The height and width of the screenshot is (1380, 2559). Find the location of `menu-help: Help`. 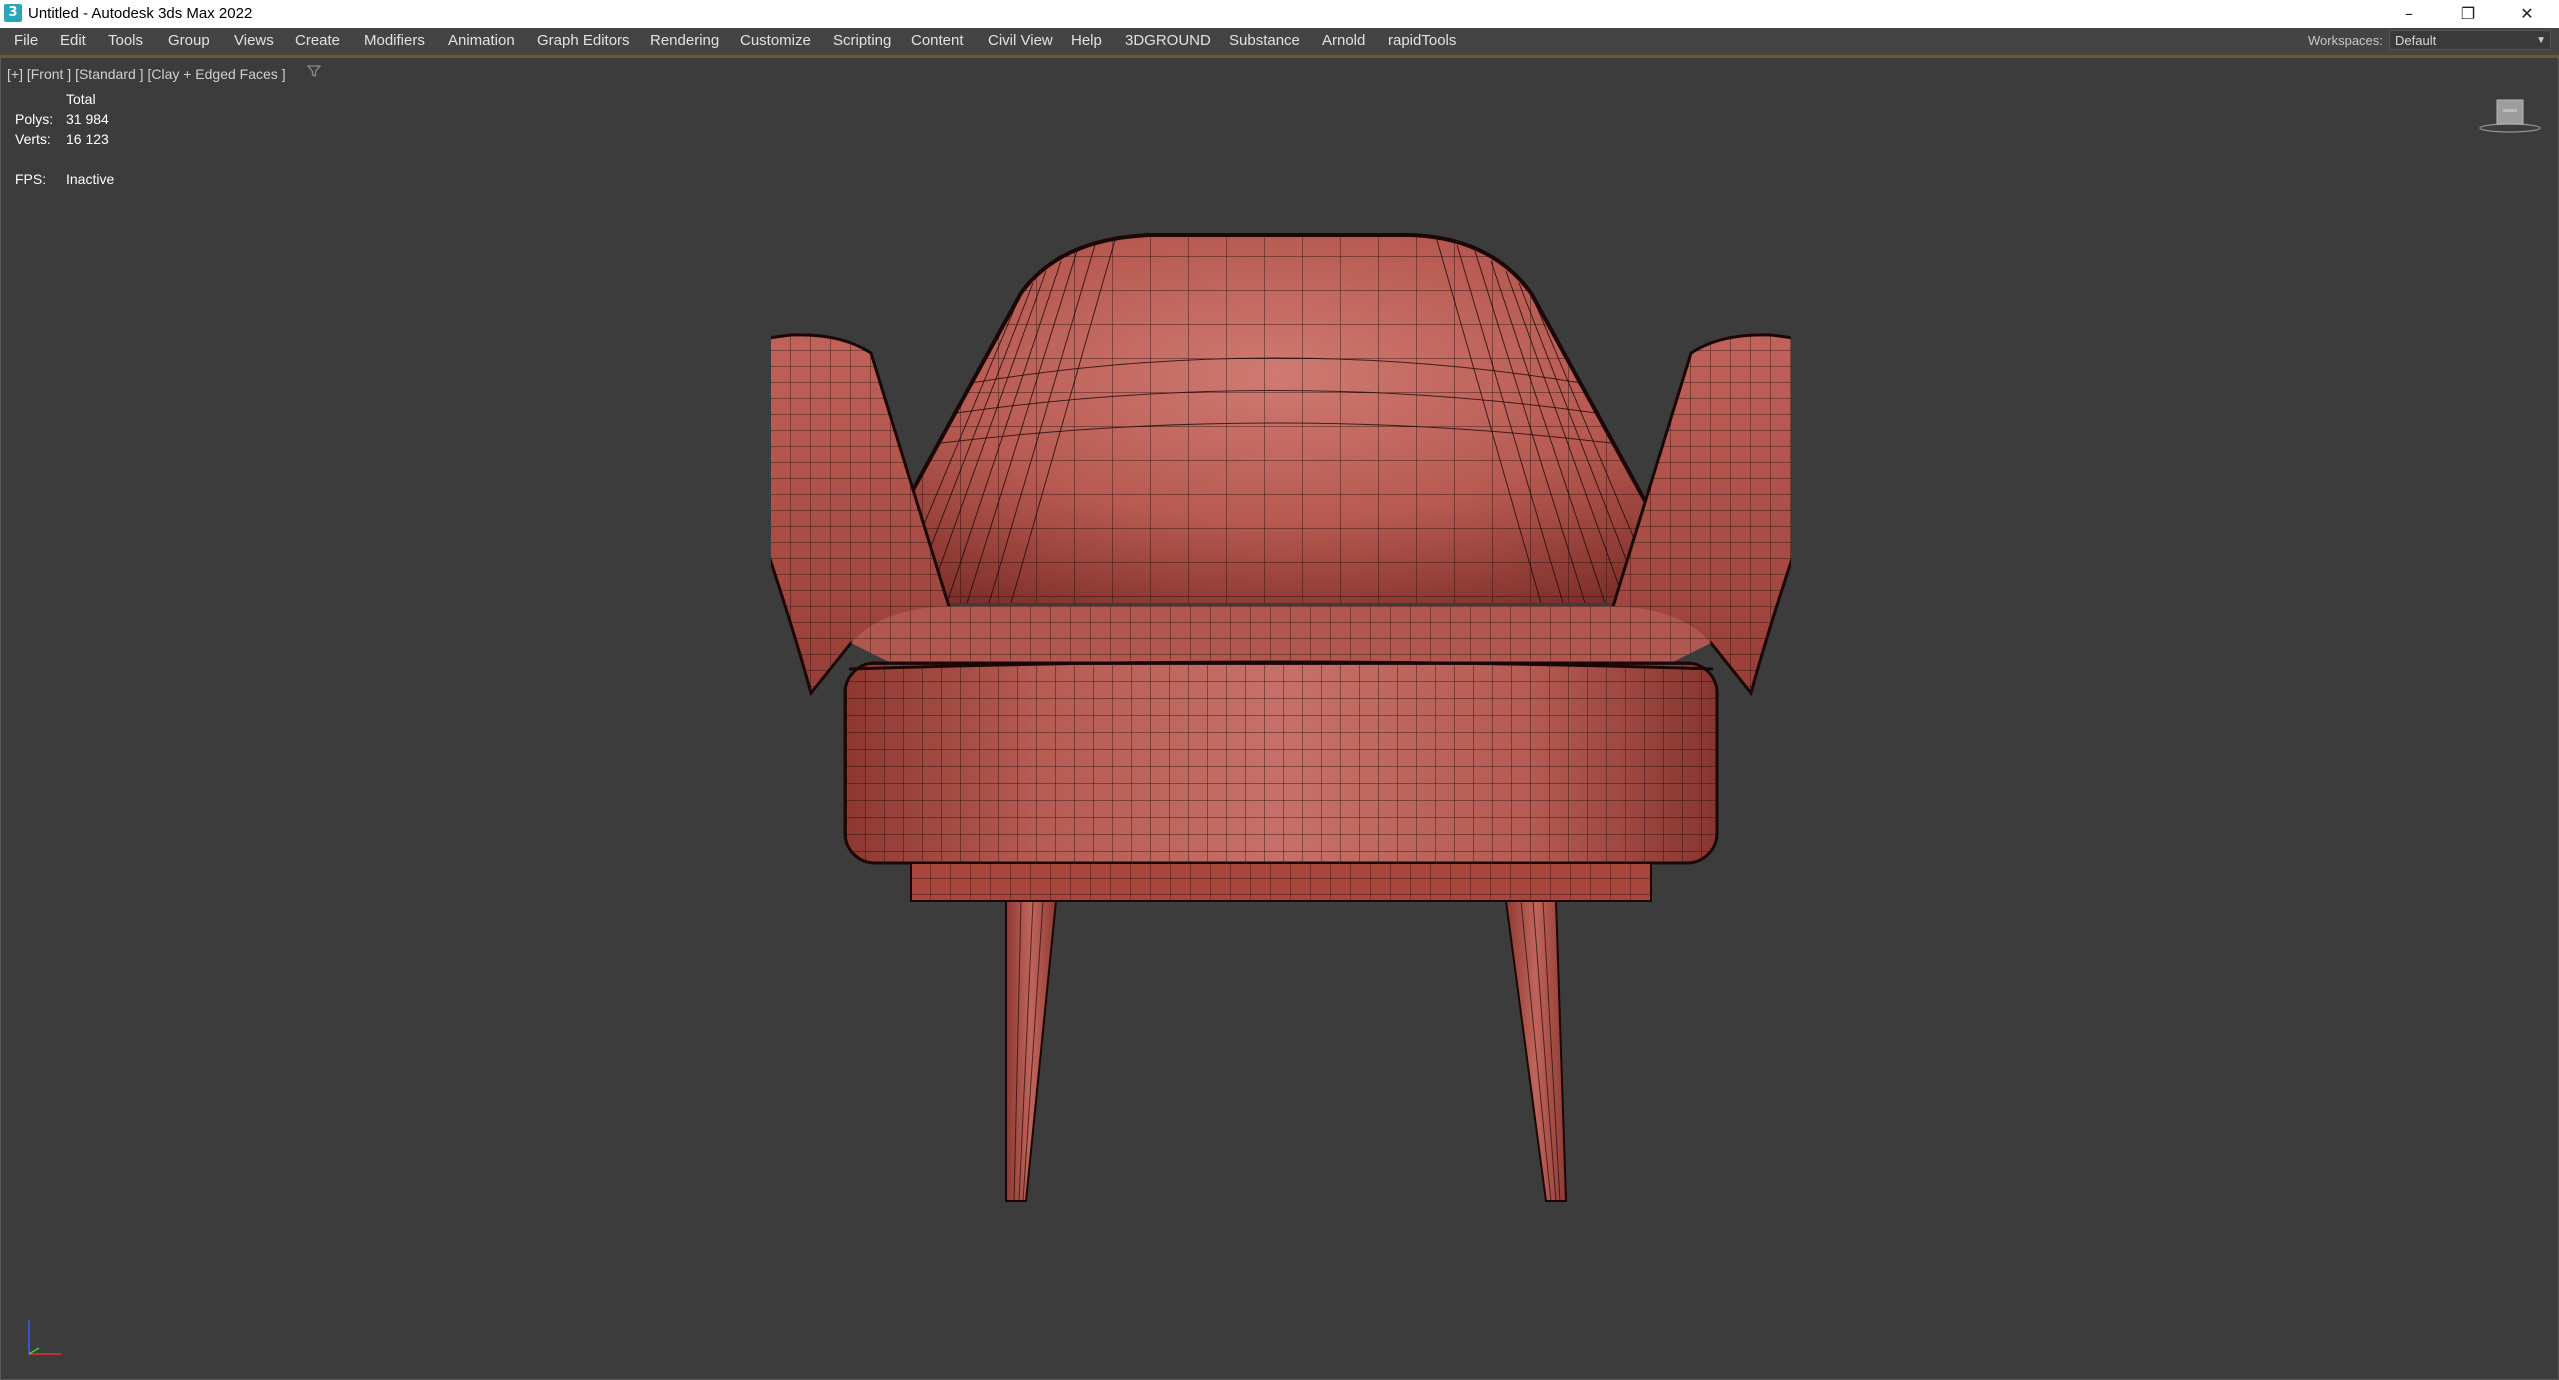

menu-help: Help is located at coordinates (1086, 42).